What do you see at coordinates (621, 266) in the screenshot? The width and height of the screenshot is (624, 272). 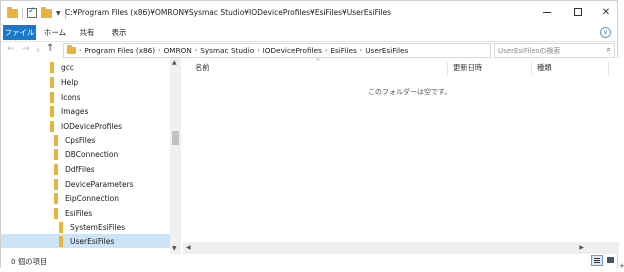 I see `resize-grip-icon: +` at bounding box center [621, 266].